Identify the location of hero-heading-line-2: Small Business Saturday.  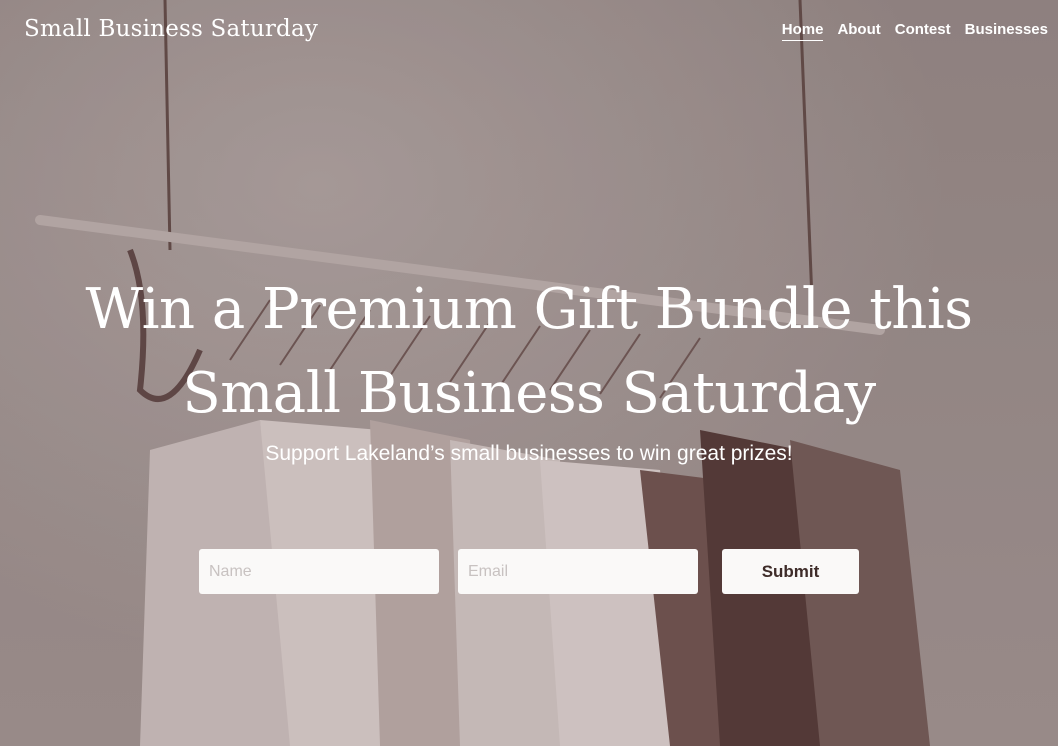
(529, 393).